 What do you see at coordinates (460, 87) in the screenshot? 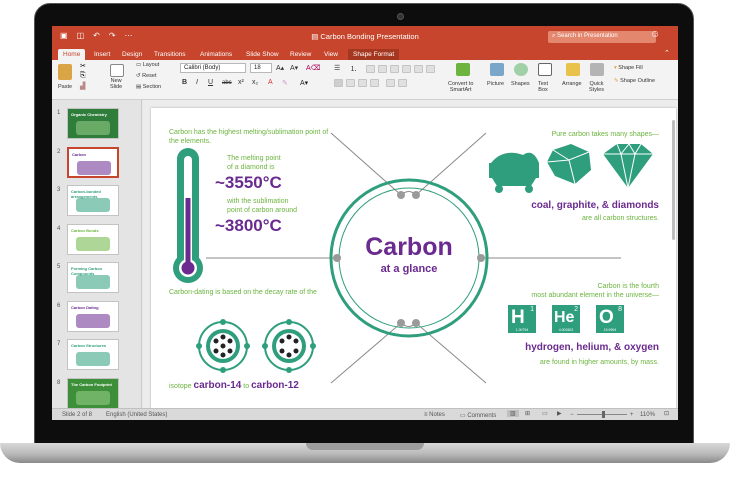
I see `convert-smartart-button: Convert to SmartArt` at bounding box center [460, 87].